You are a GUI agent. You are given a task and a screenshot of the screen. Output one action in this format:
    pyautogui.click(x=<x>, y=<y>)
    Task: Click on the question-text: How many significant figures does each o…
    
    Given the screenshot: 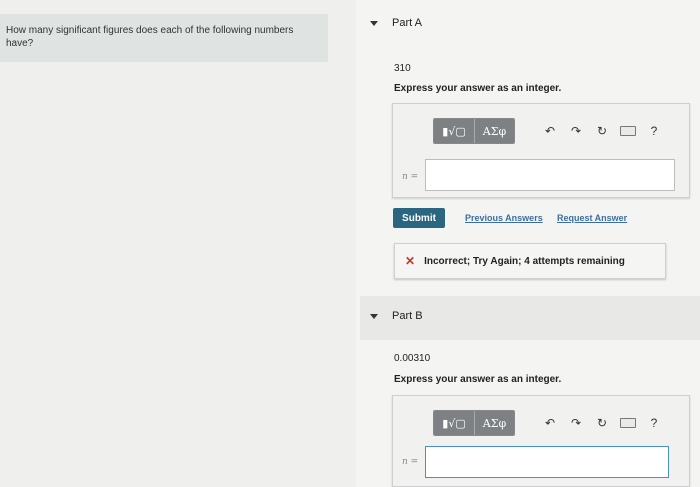 What is the action you would take?
    pyautogui.click(x=164, y=38)
    